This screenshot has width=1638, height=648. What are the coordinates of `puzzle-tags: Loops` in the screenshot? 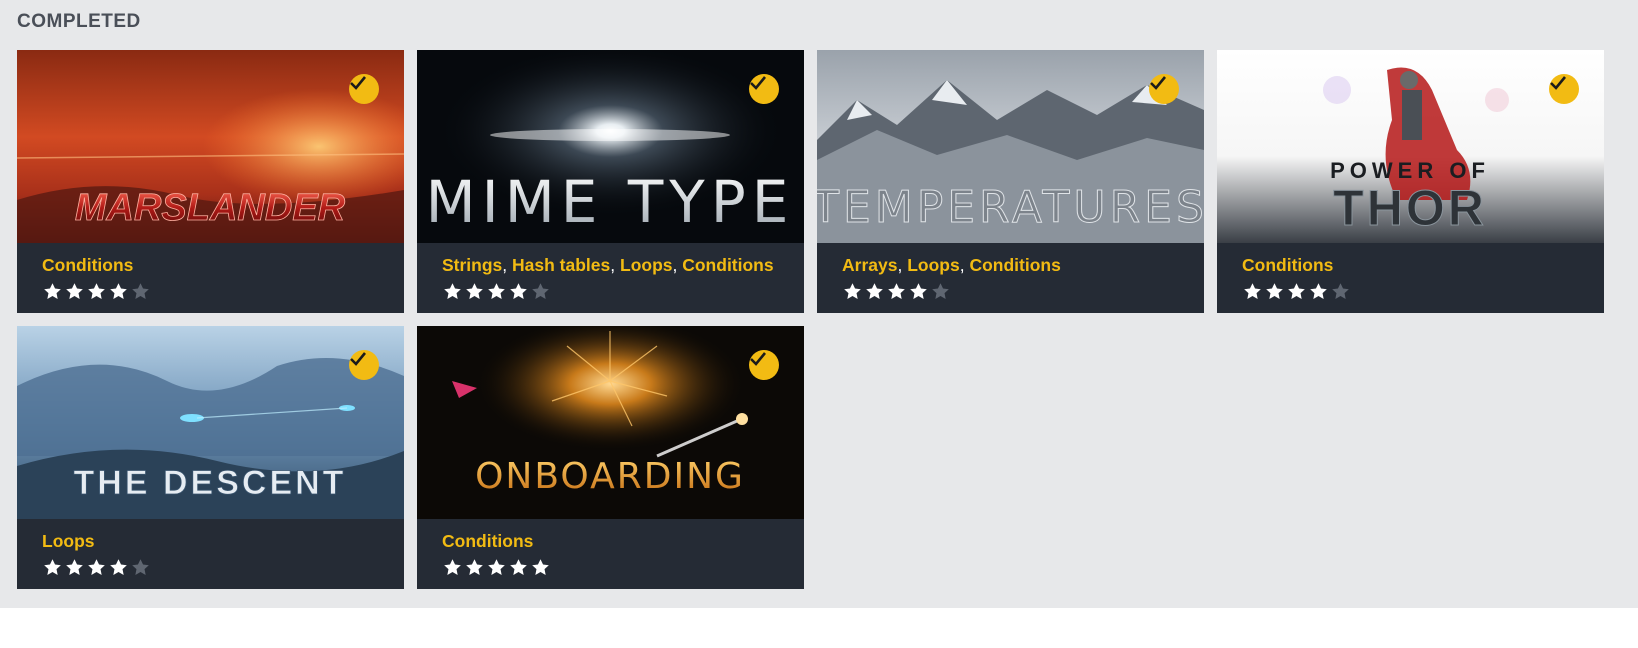 It's located at (218, 543).